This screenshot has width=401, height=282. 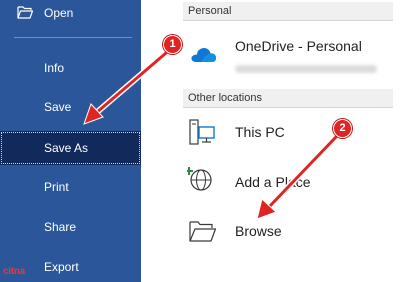 I want to click on onedrive-label: OneDrive - Personal, so click(x=298, y=46).